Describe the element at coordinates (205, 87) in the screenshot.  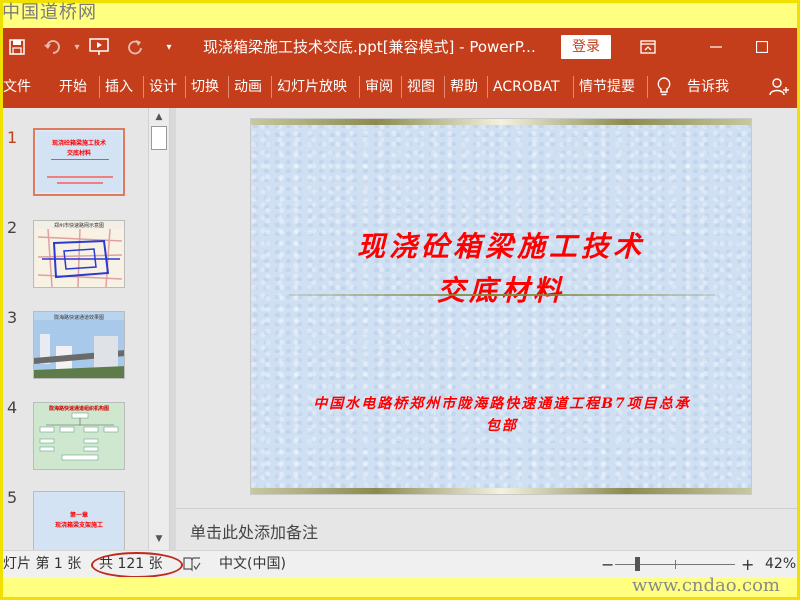
I see `tab-transitions: 切换` at that location.